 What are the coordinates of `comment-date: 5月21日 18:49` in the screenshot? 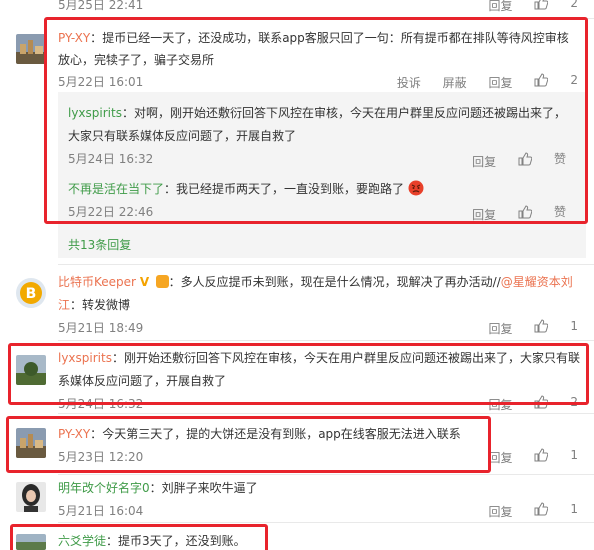 It's located at (101, 328).